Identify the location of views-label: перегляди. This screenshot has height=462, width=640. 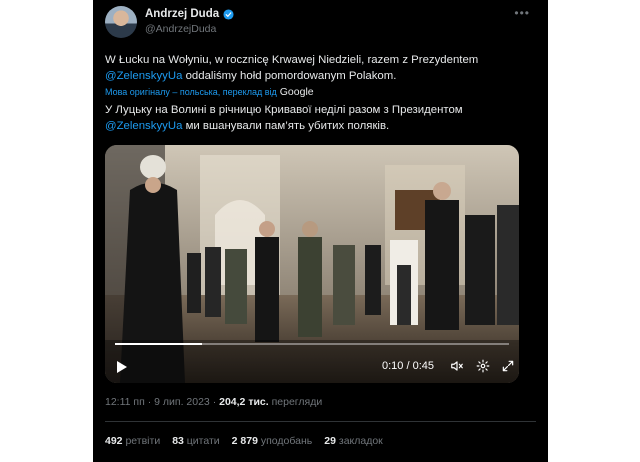
(297, 402).